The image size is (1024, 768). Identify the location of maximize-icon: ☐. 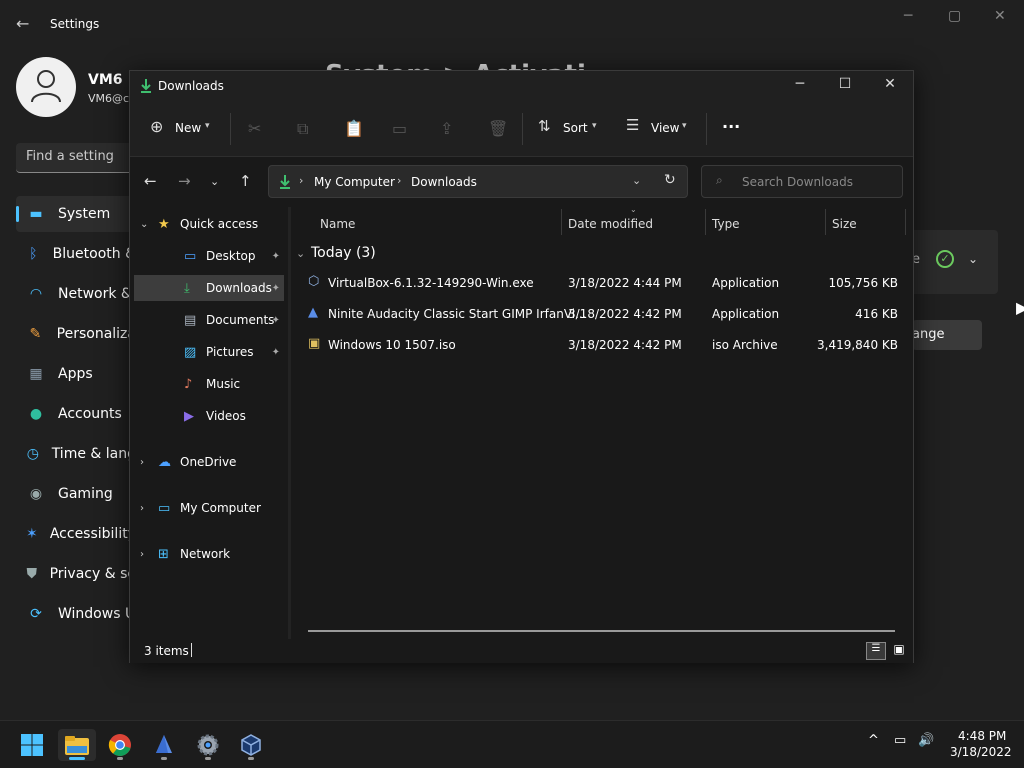
(845, 87).